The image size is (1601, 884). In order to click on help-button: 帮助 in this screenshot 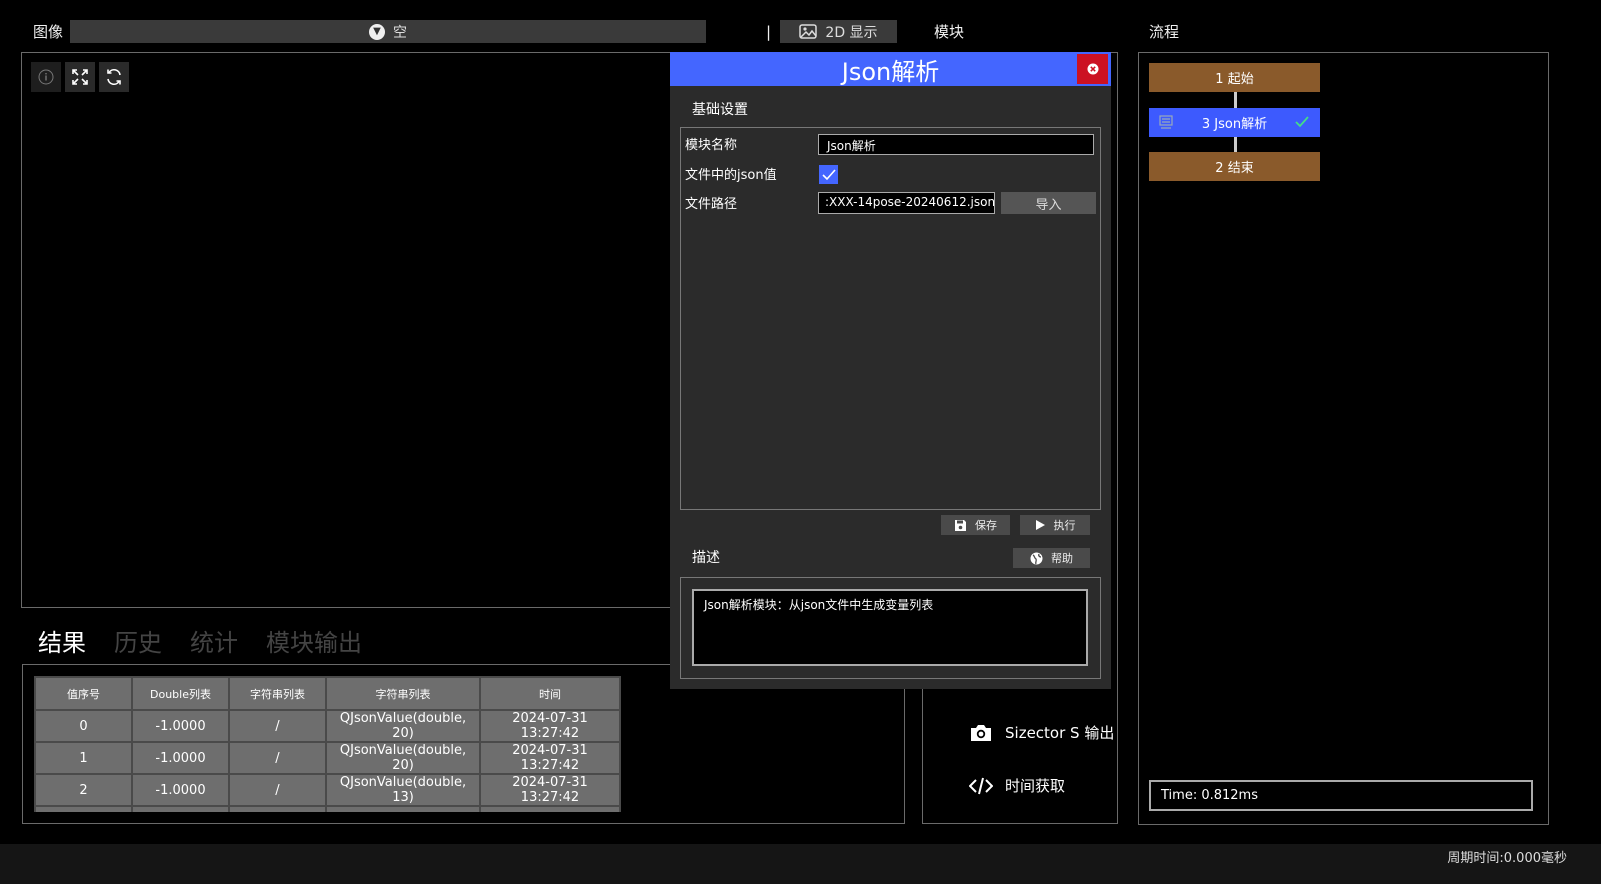, I will do `click(1051, 558)`.